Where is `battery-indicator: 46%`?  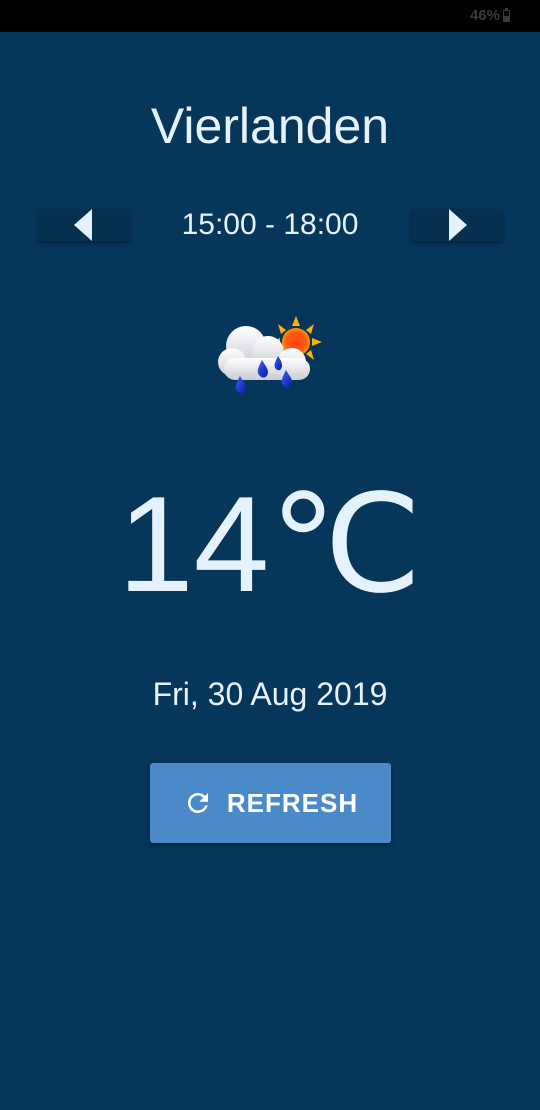
battery-indicator: 46% is located at coordinates (490, 15).